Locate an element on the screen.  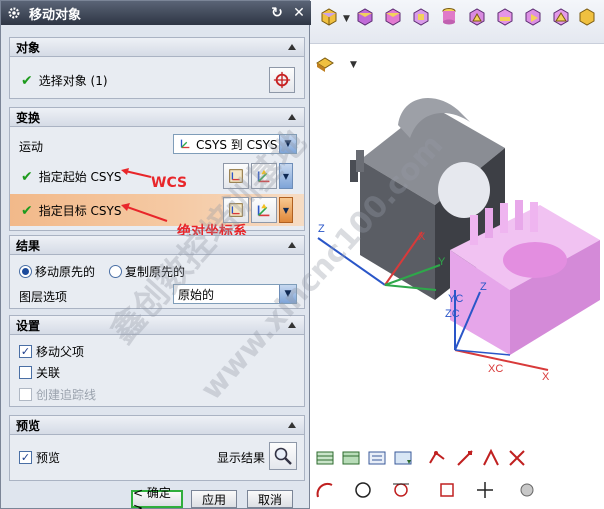
layer-option-value: 原始的 is located at coordinates (196, 294).